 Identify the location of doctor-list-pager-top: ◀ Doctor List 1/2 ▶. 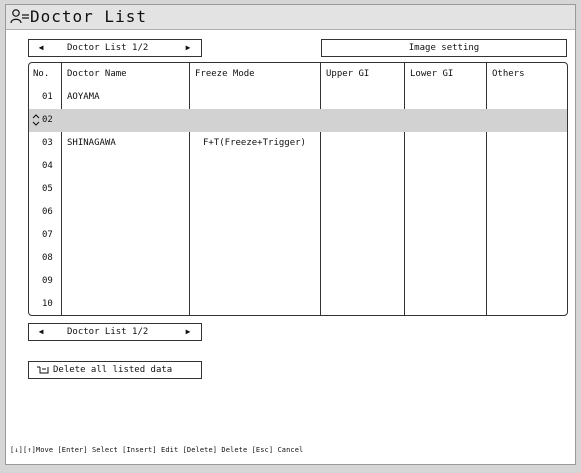
(115, 48).